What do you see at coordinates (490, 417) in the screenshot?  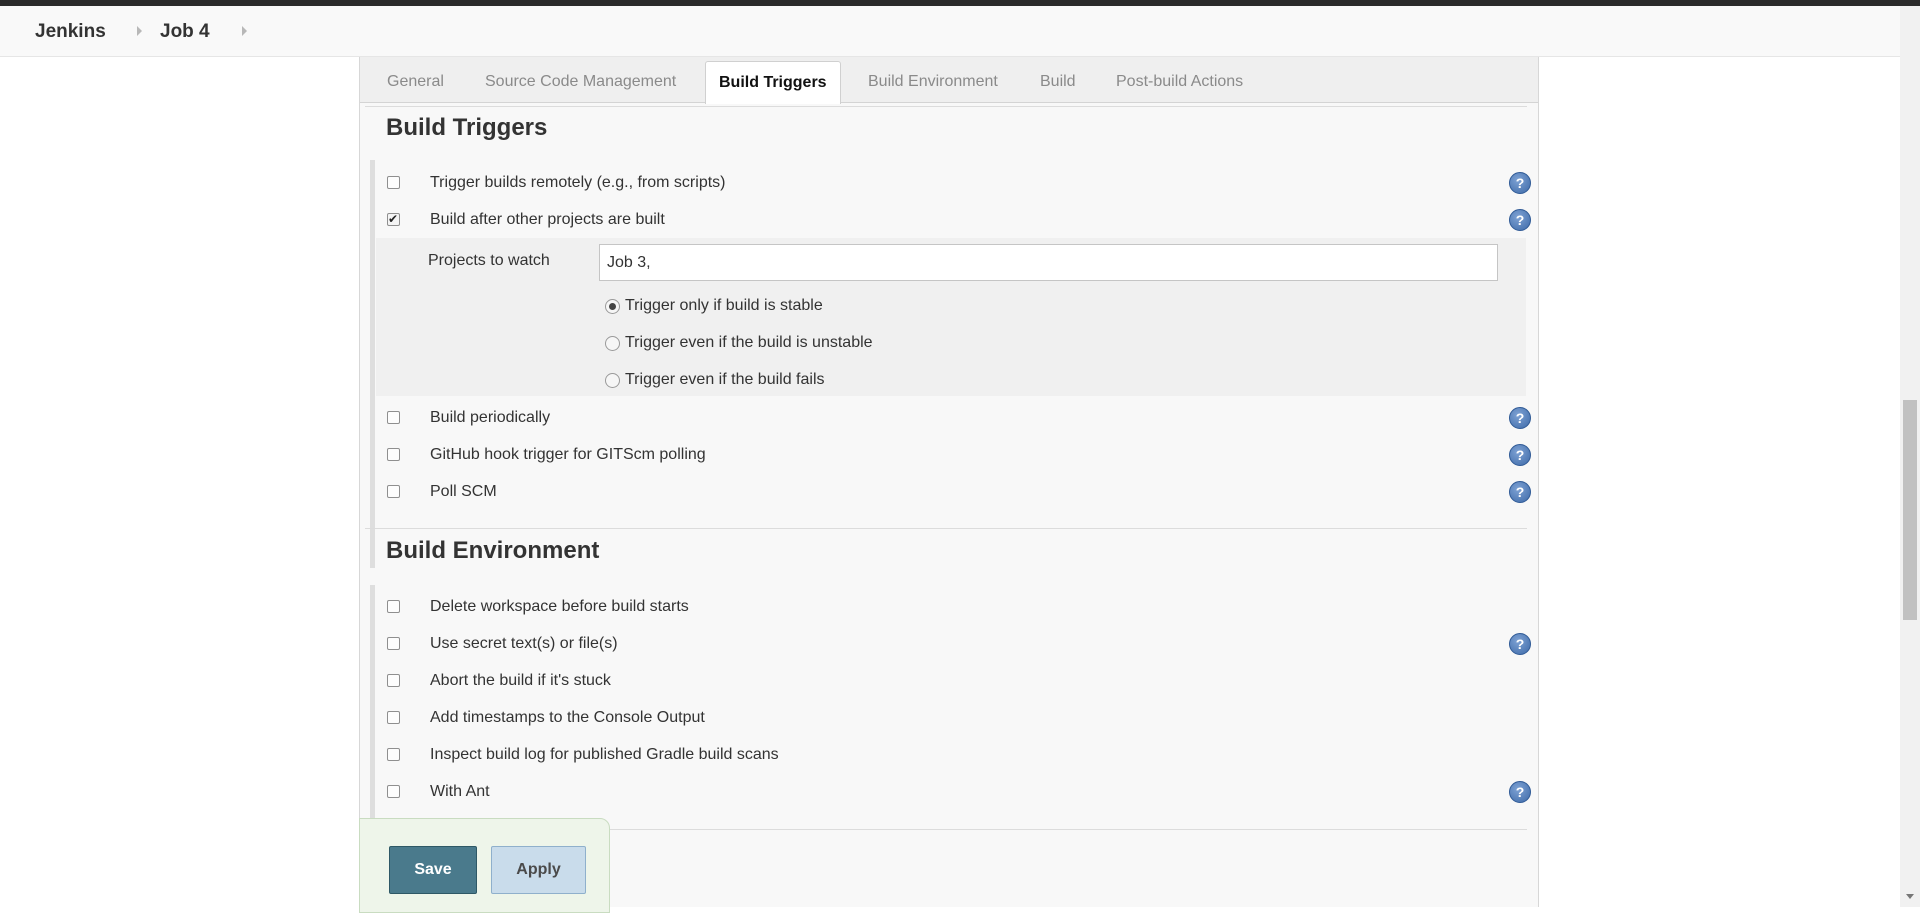 I see `option-label: Build periodically` at bounding box center [490, 417].